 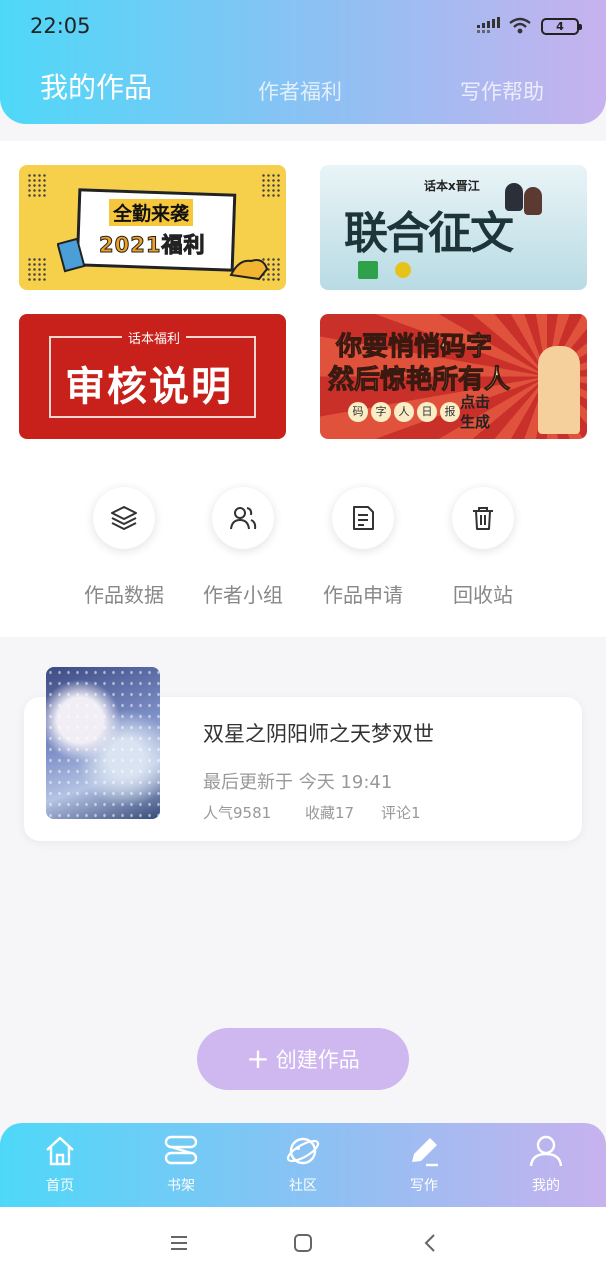 I want to click on status-time: 22:05, so click(x=60, y=26).